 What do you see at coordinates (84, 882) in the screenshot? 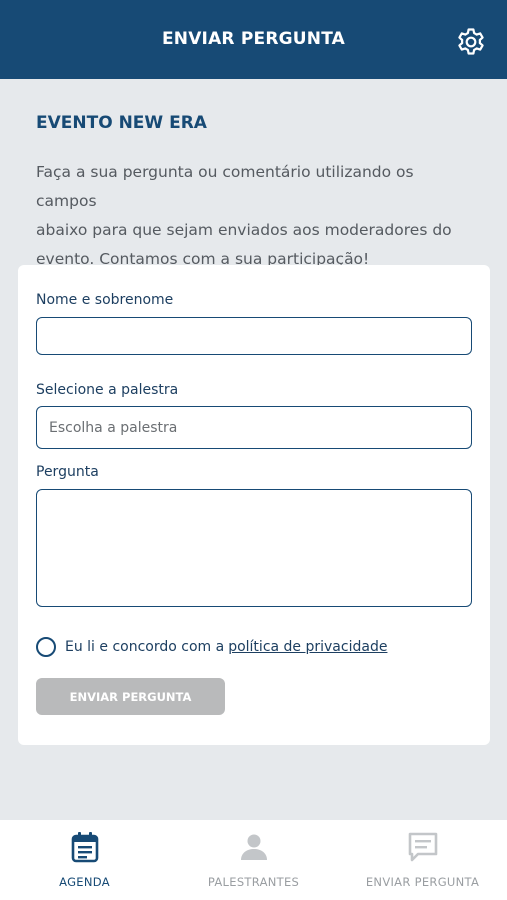
I see `tab-label: AGENDA` at bounding box center [84, 882].